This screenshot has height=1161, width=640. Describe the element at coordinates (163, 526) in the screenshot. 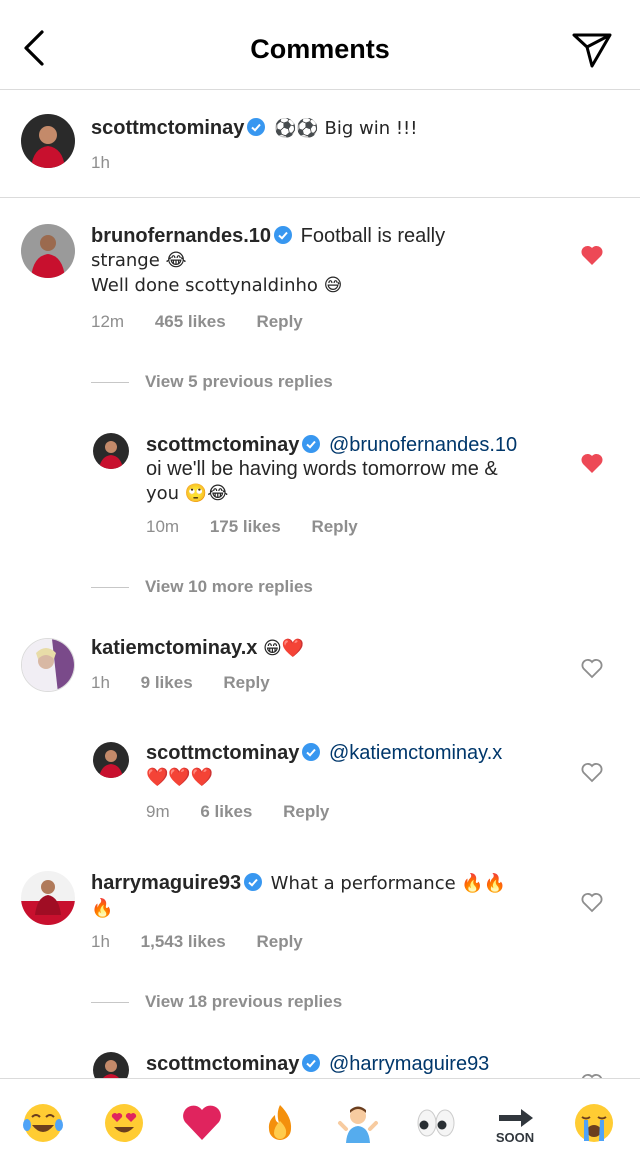

I see `timestamp: 10m` at that location.